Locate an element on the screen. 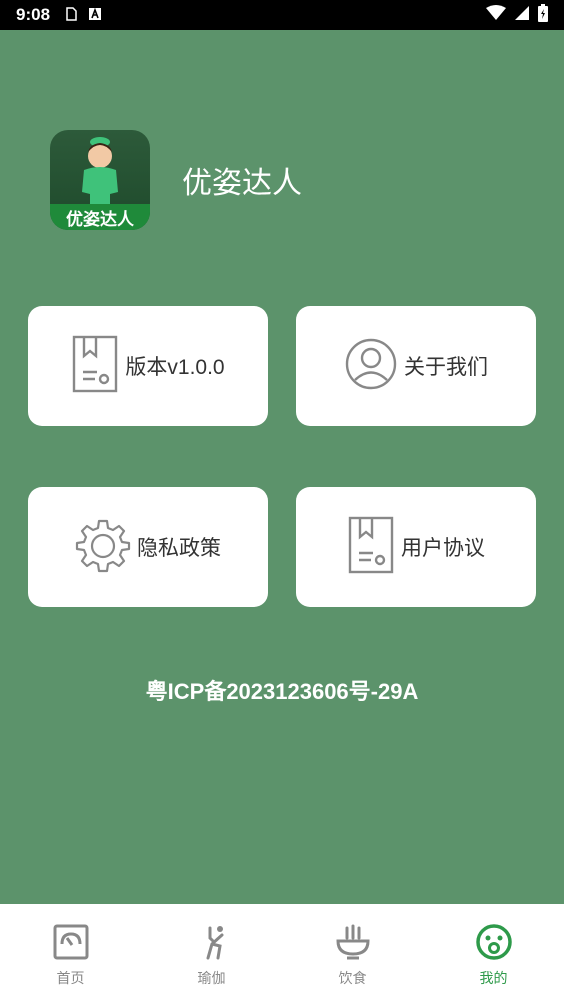 This screenshot has width=564, height=1004. user-agreement-card: 用户协议 is located at coordinates (416, 547).